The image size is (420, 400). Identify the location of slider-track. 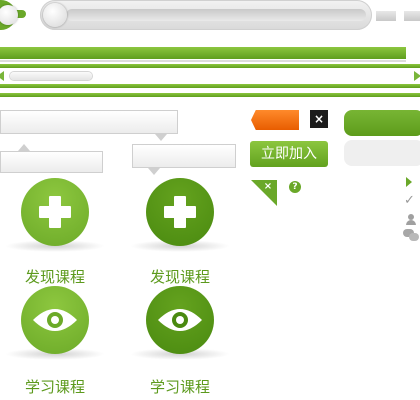
(206, 15).